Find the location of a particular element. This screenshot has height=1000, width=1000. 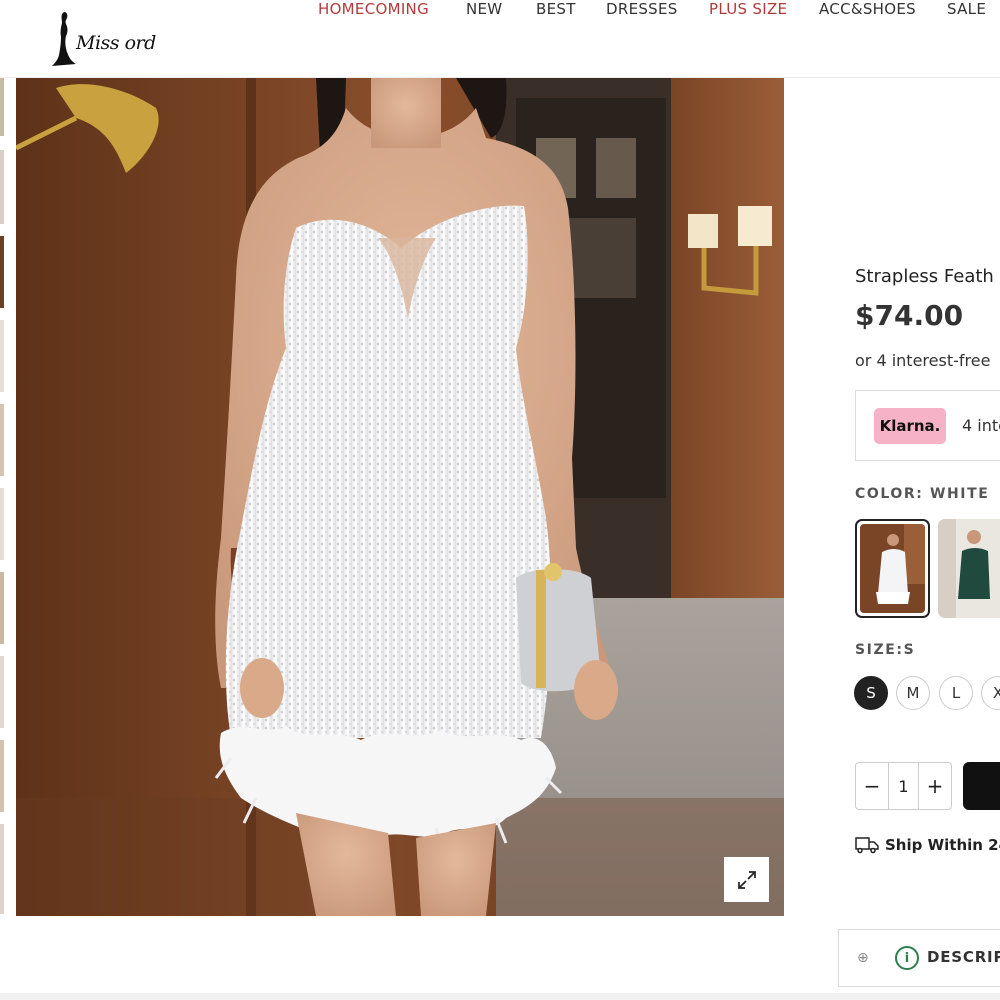

page-bottom-edge is located at coordinates (500, 996).